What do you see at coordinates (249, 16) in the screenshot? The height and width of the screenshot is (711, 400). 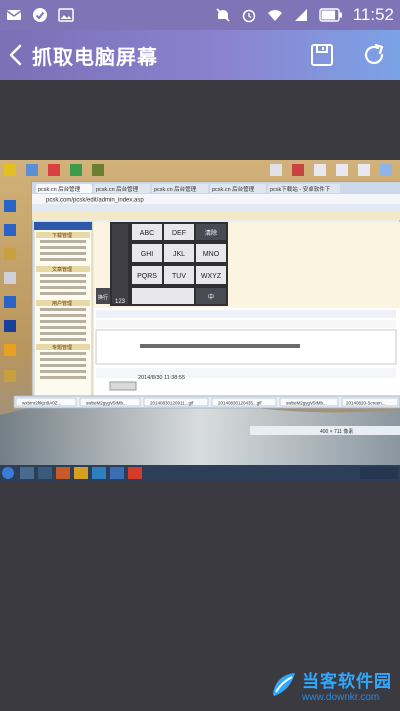 I see `alarm-icon` at bounding box center [249, 16].